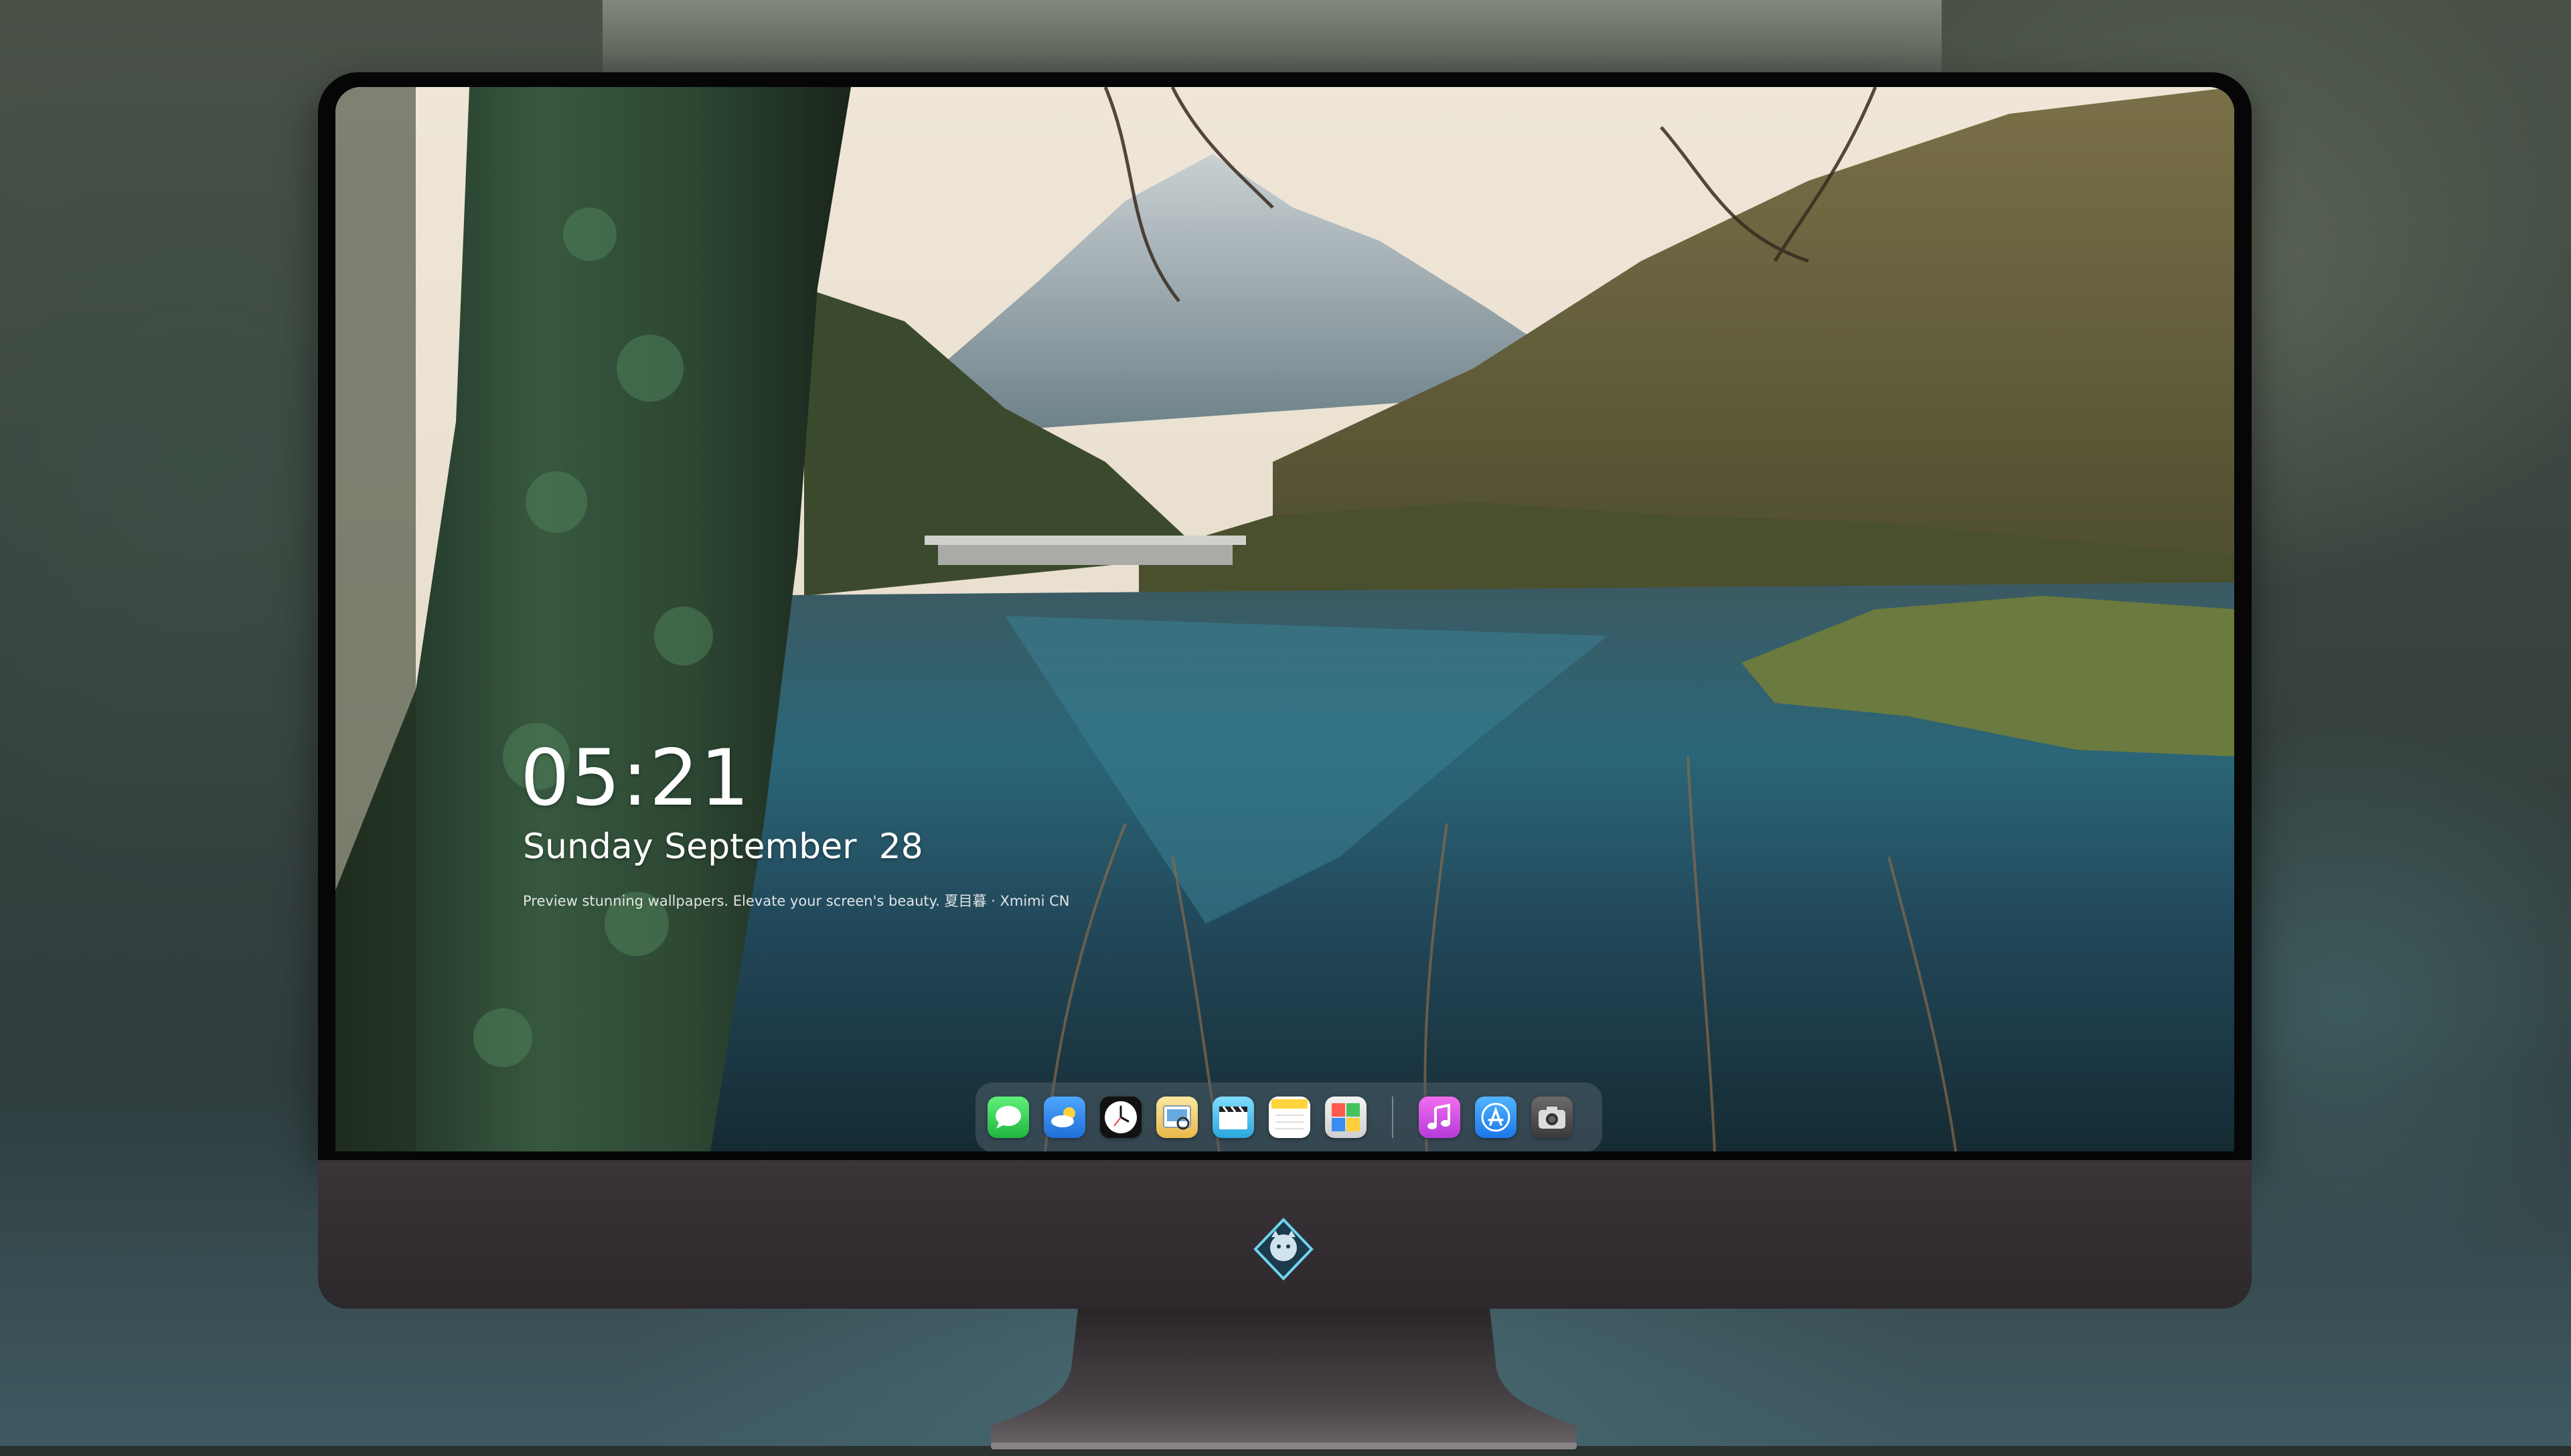 The height and width of the screenshot is (1456, 2571). I want to click on lockscreen-clock: 05:21, so click(635, 778).